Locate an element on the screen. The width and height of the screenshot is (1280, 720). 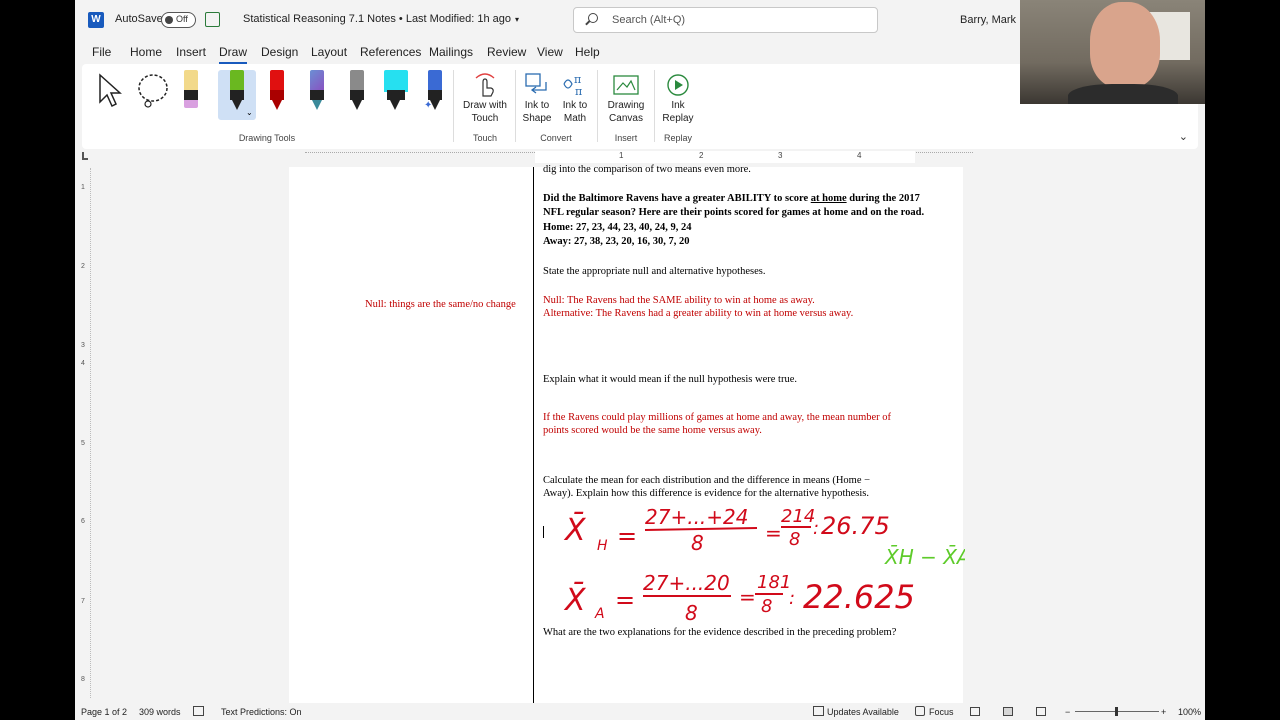
webcam-overlay is located at coordinates (1112, 52).